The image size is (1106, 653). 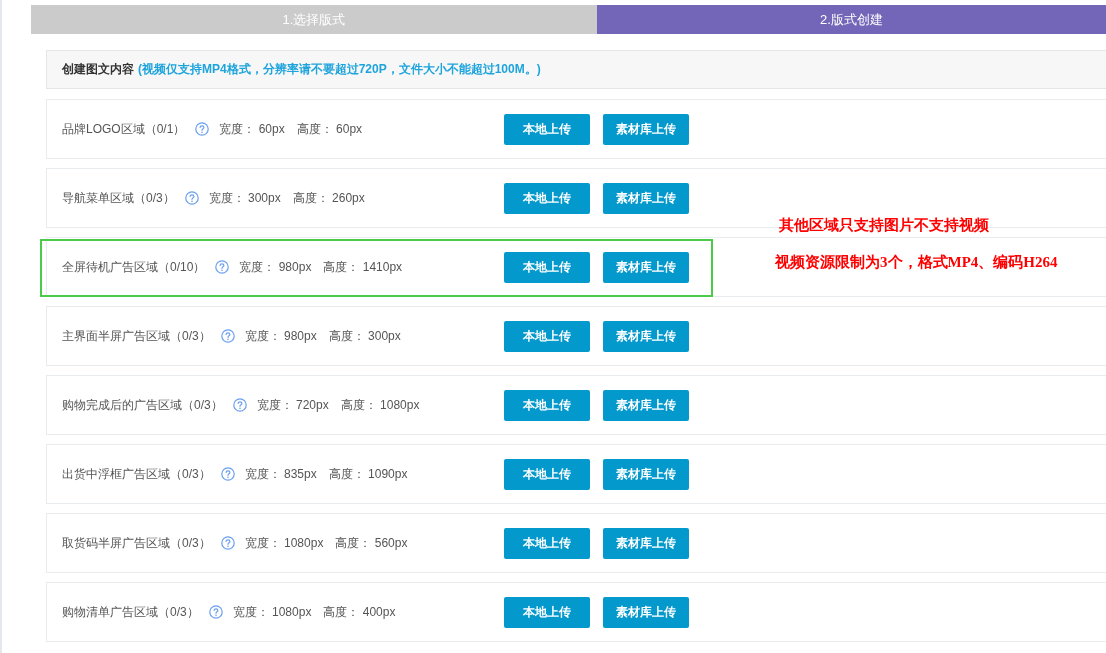 What do you see at coordinates (130, 612) in the screenshot?
I see `region-name: 购物清单广告区域（0/3）` at bounding box center [130, 612].